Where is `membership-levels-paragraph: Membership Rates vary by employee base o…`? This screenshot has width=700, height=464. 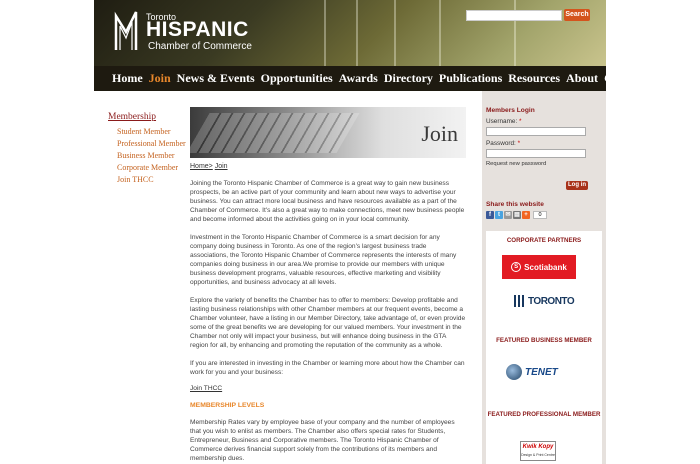
membership-levels-paragraph: Membership Rates vary by employee base o… is located at coordinates (322, 440).